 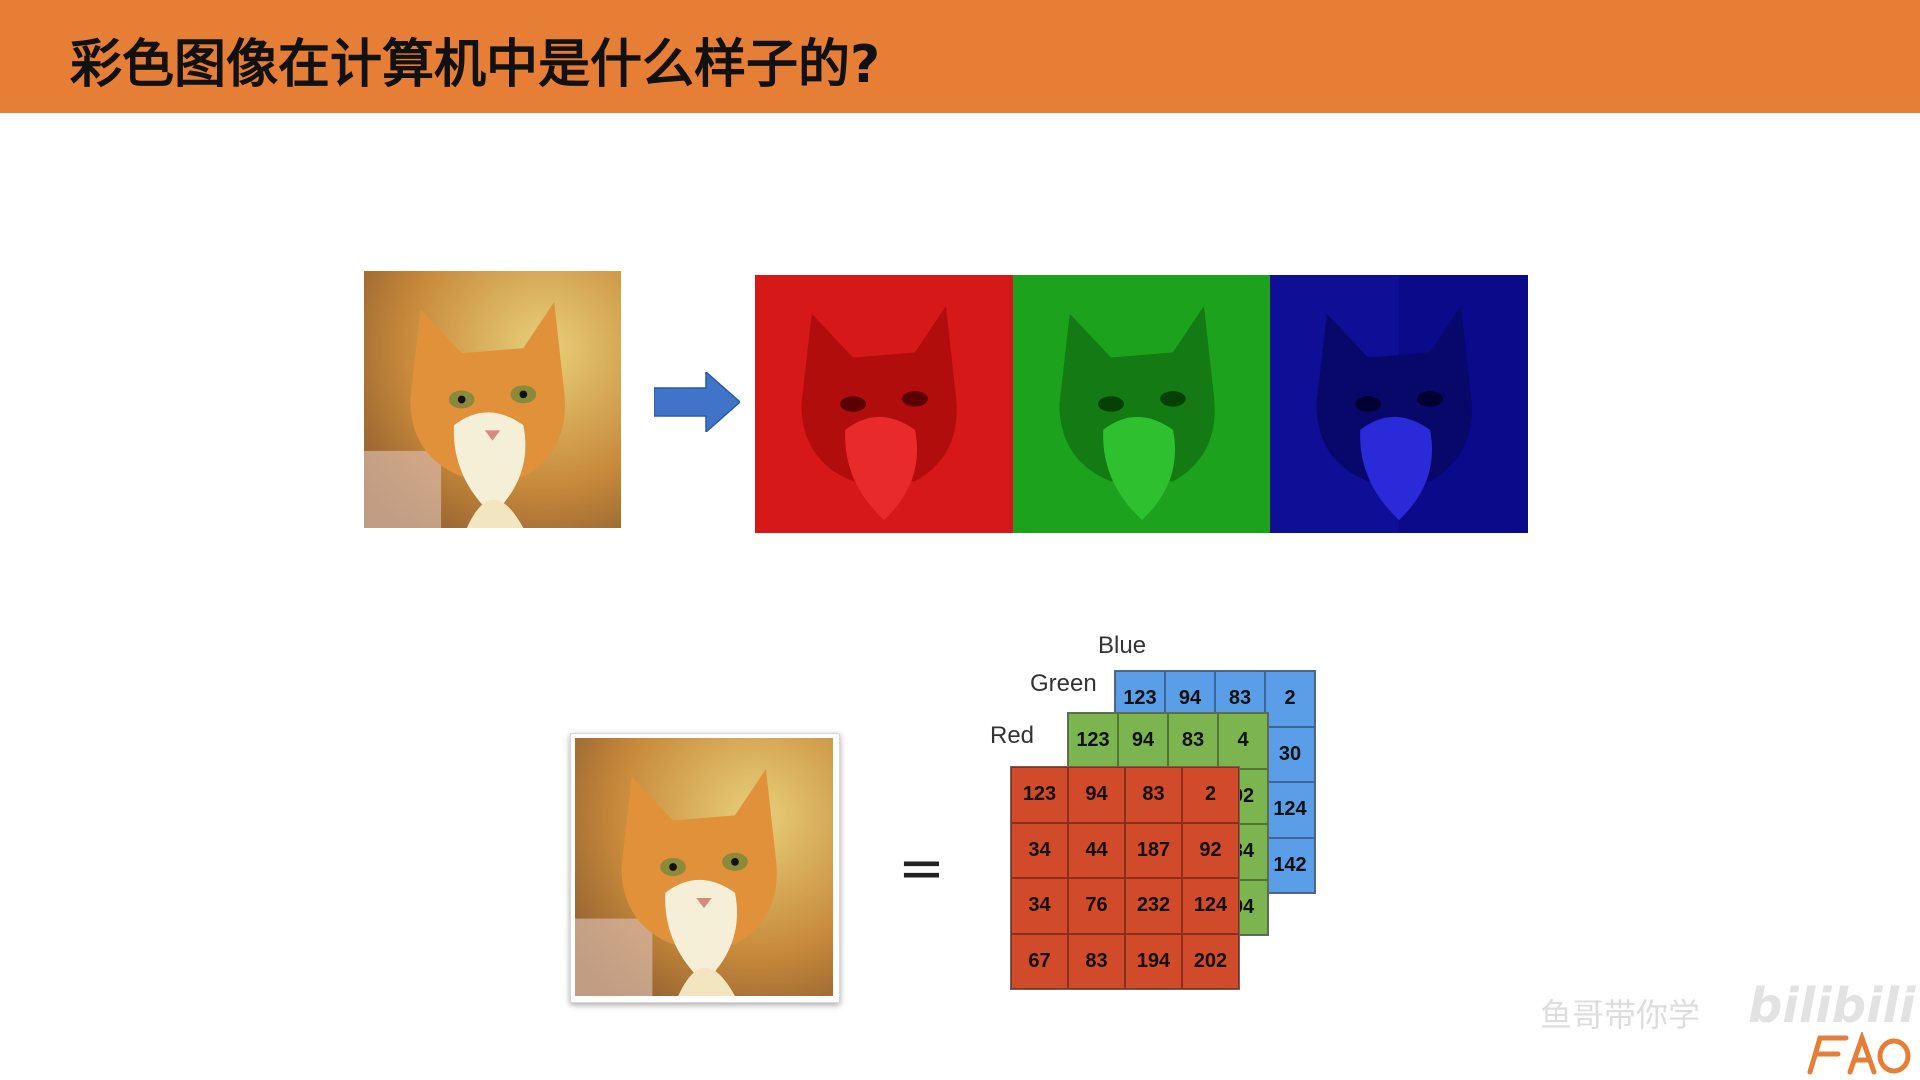 What do you see at coordinates (921, 868) in the screenshot?
I see `equals-sign: =` at bounding box center [921, 868].